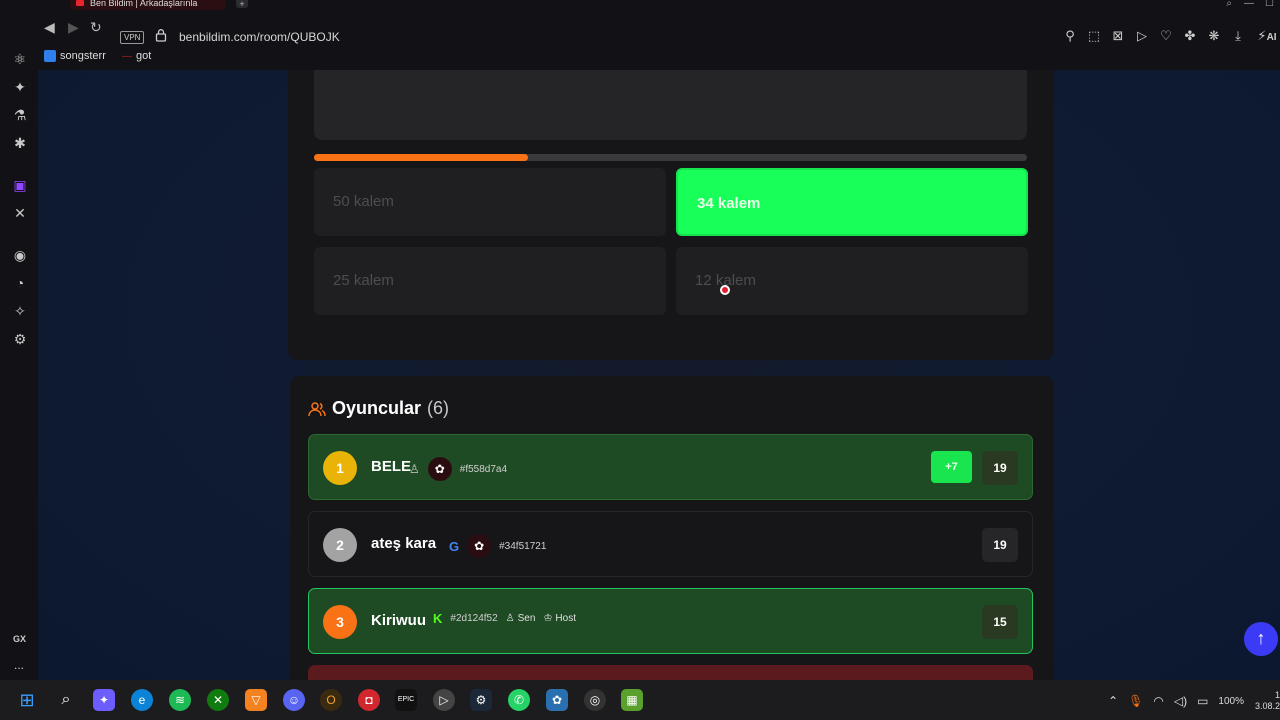 This screenshot has height=720, width=1280. I want to click on shield-icon: ⊠, so click(1118, 36).